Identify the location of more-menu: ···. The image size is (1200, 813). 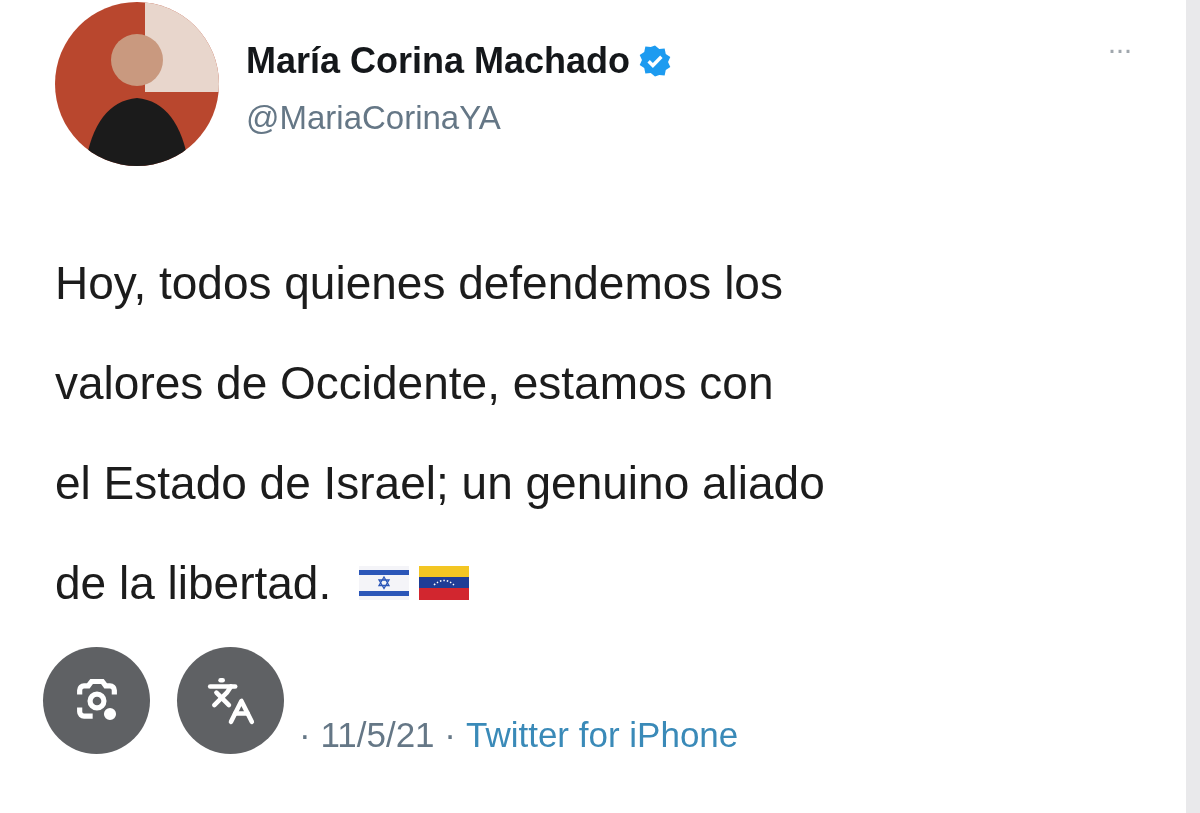
(1119, 49).